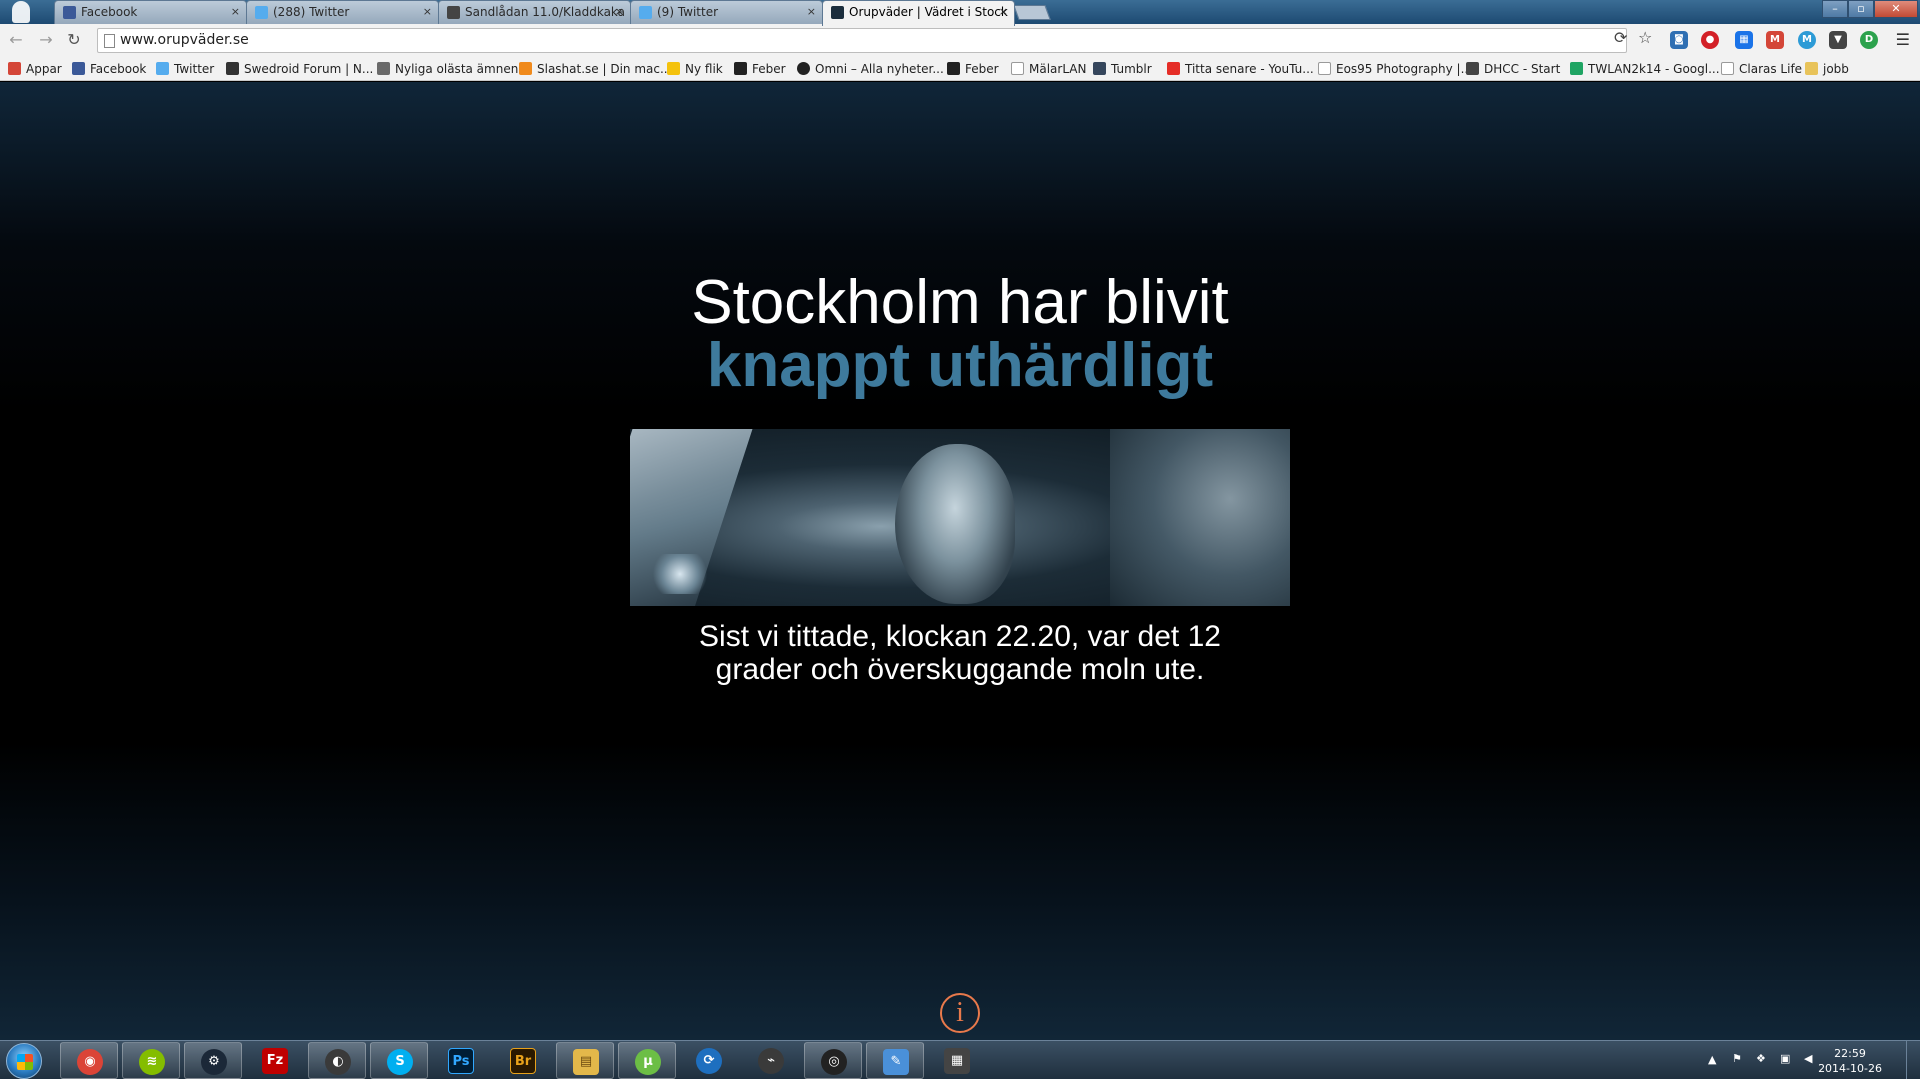 This screenshot has height=1079, width=1920. I want to click on bookmark-star-icon: ☆, so click(1645, 37).